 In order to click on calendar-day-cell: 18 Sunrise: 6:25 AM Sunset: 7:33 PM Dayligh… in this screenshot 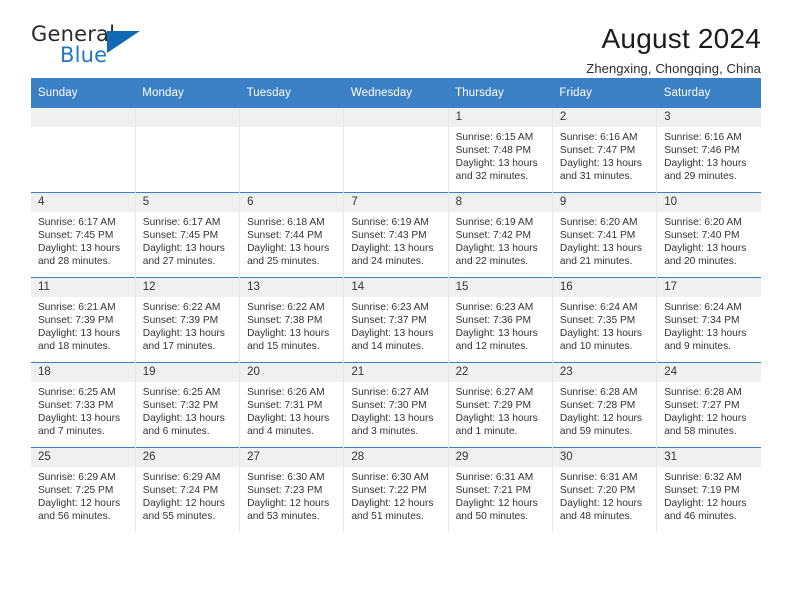, I will do `click(83, 405)`.